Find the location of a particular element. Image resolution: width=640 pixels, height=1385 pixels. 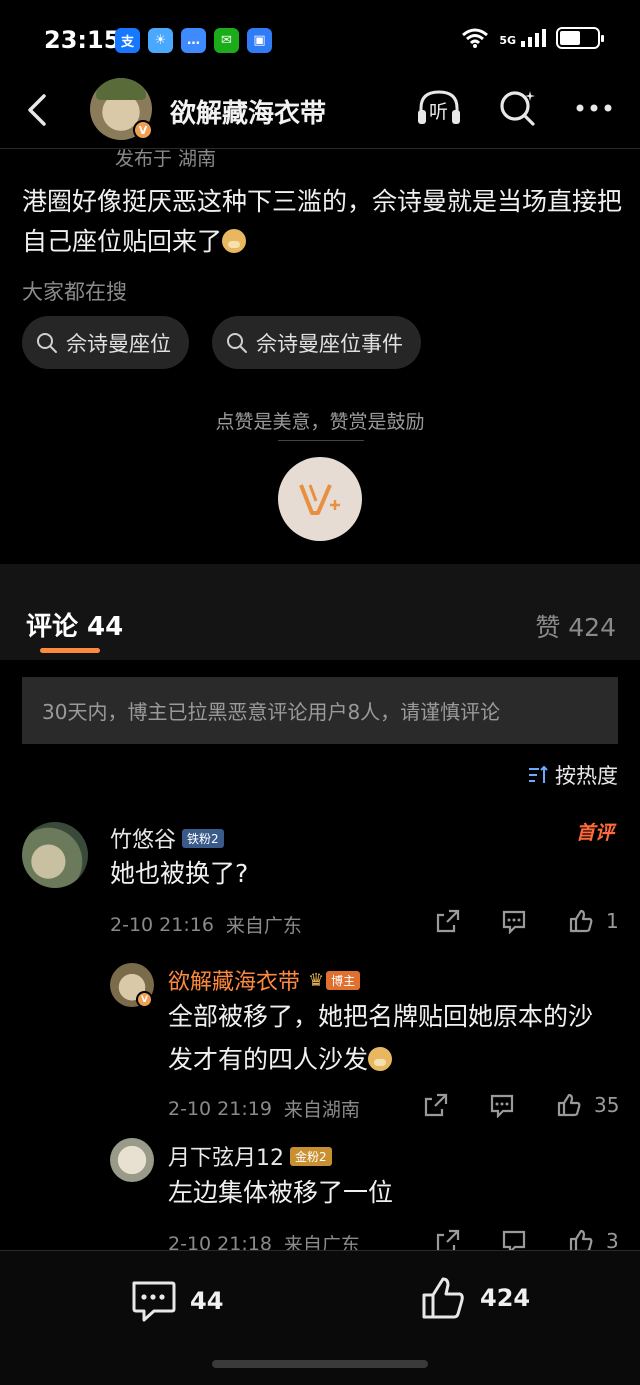

tab-comments: 评论 44 is located at coordinates (74, 624).